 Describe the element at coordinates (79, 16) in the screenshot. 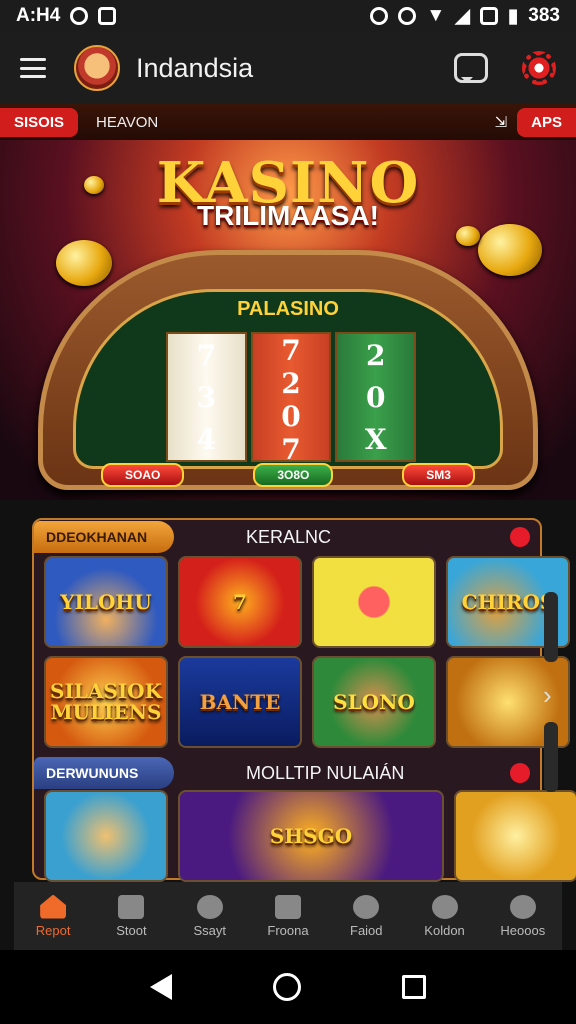

I see `notification-icon` at that location.